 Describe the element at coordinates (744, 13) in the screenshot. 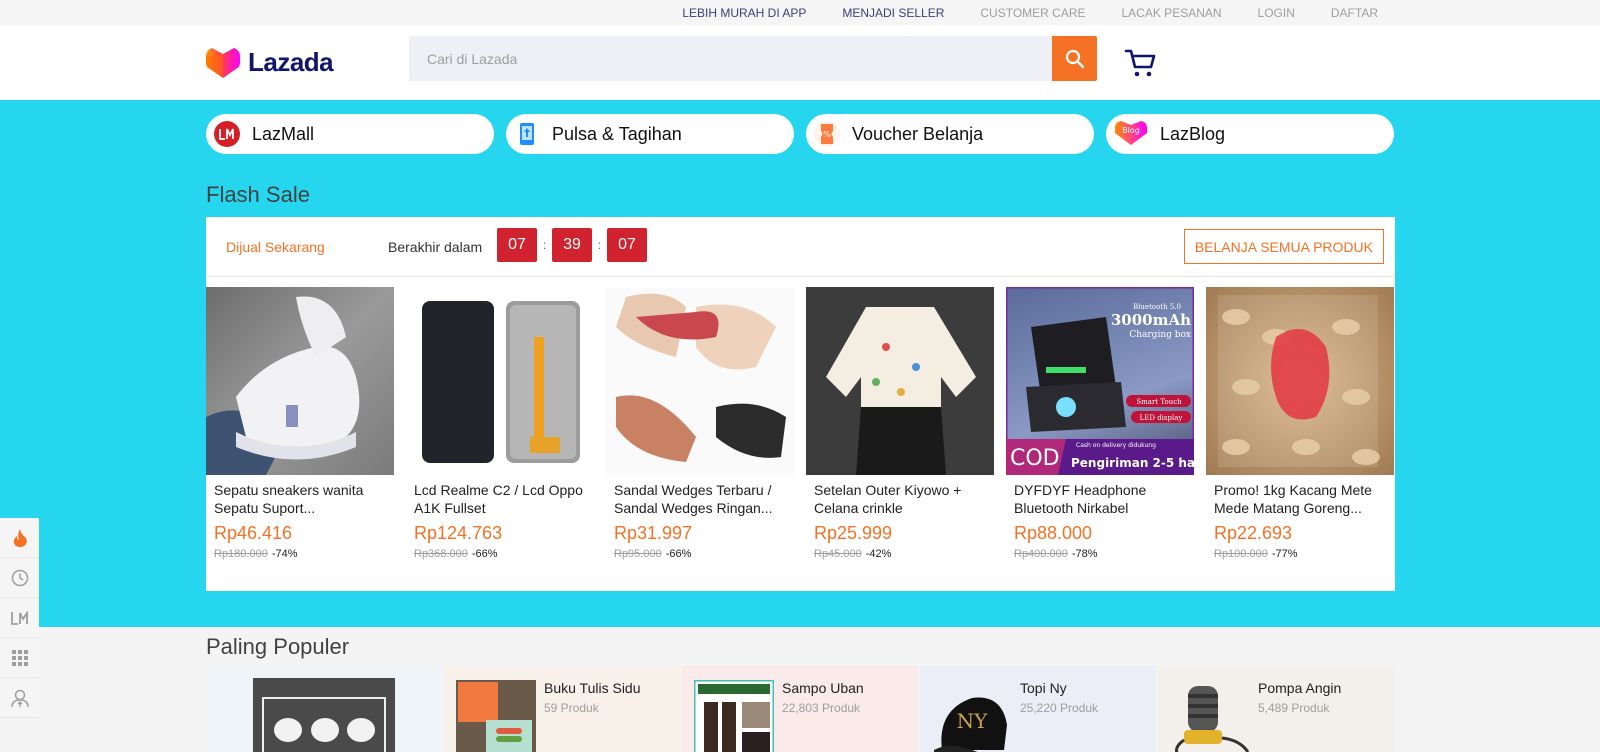

I see `link-app: LEBIH MURAH DI APP` at that location.